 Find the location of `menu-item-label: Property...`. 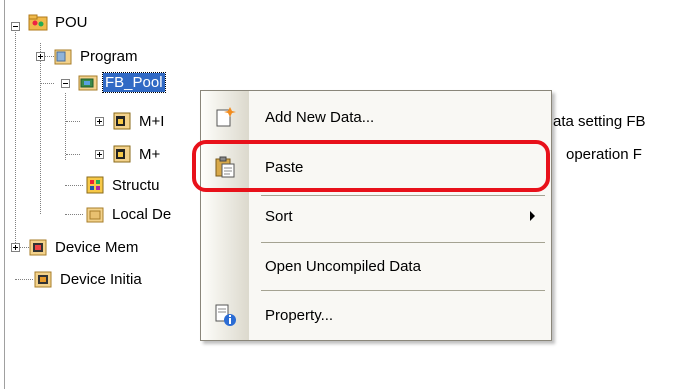

menu-item-label: Property... is located at coordinates (299, 315).